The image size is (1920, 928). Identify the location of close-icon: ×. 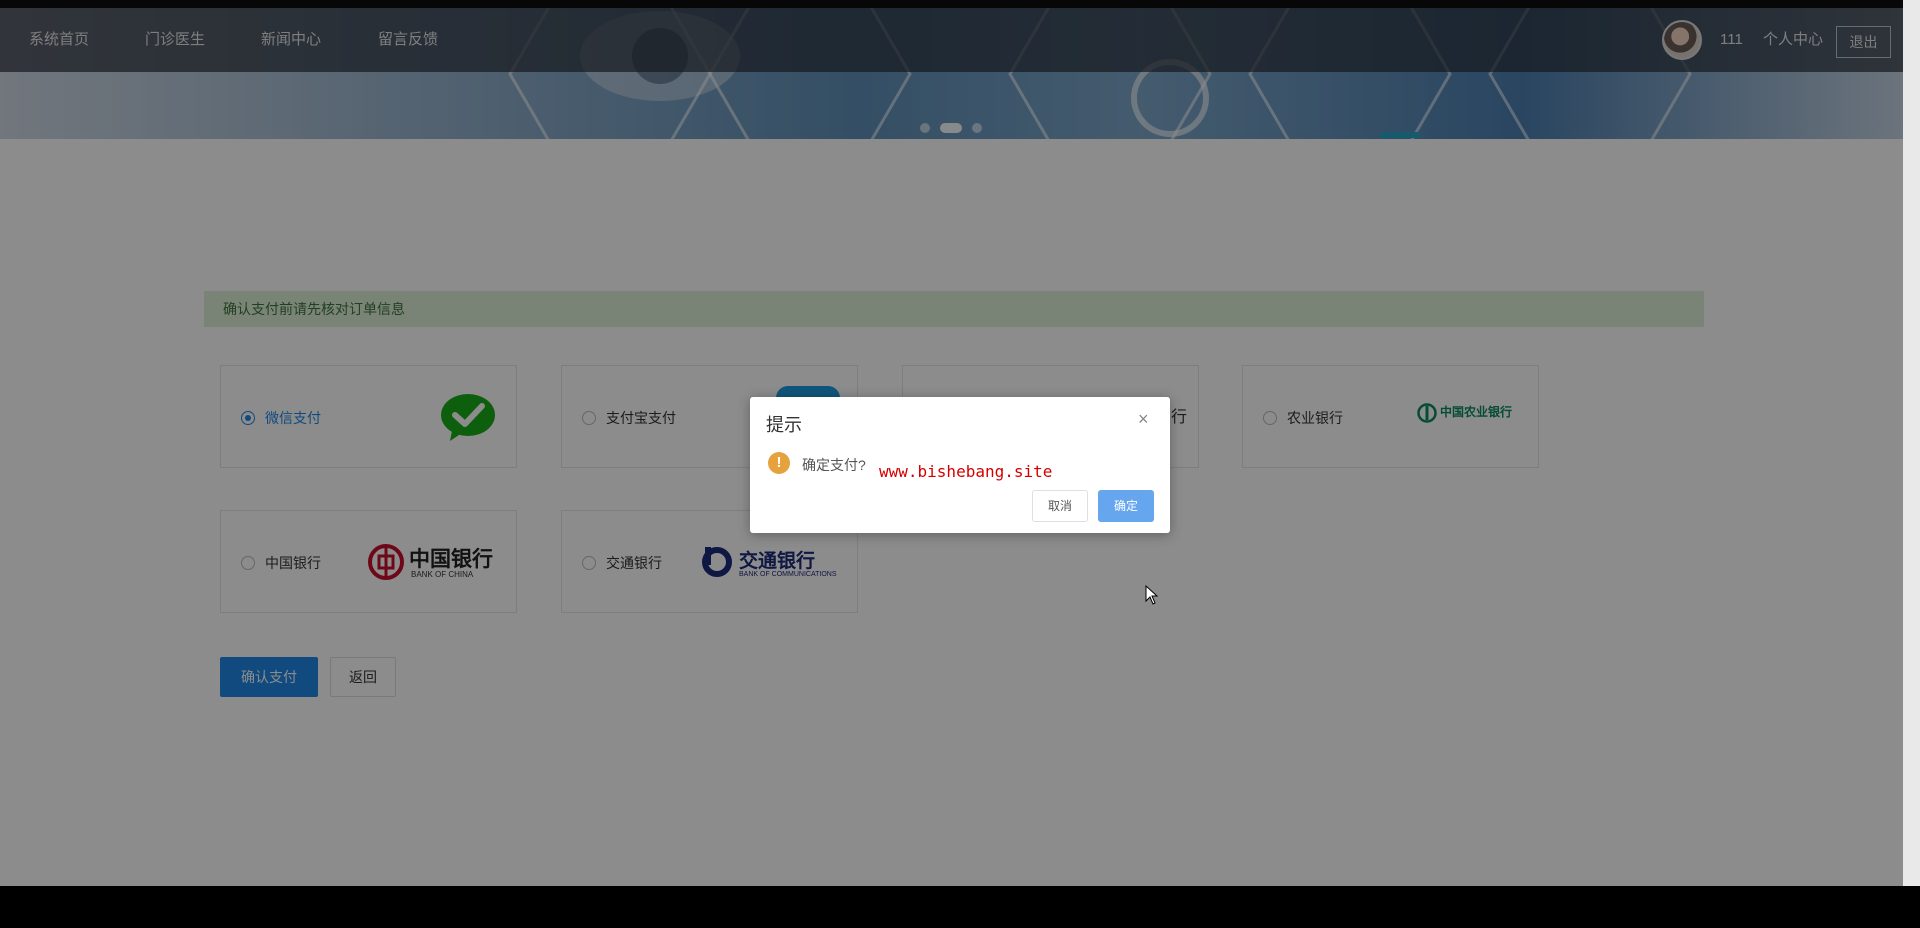
(1143, 419).